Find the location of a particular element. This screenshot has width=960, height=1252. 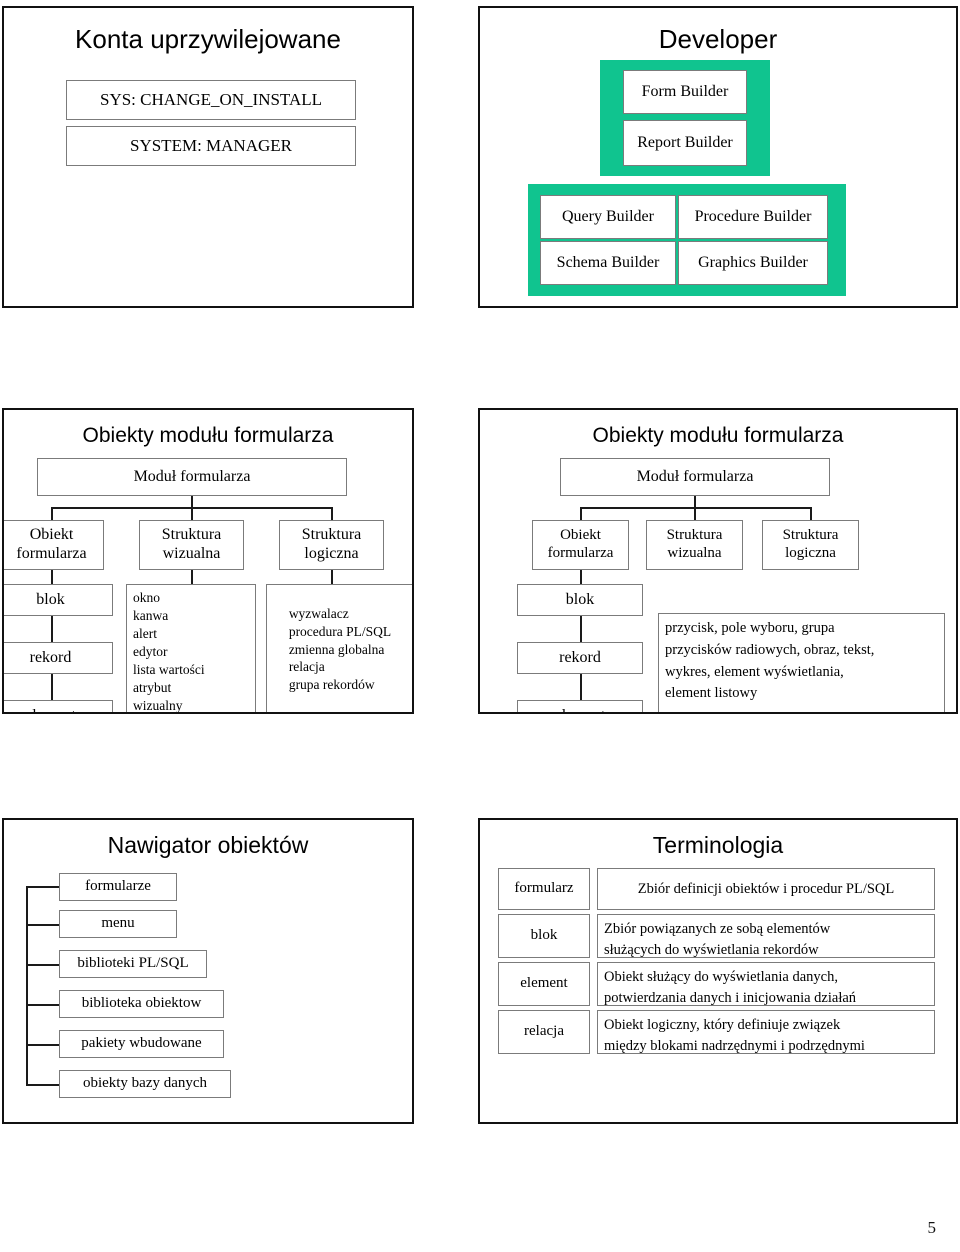

connector-logical-down is located at coordinates (332, 577).